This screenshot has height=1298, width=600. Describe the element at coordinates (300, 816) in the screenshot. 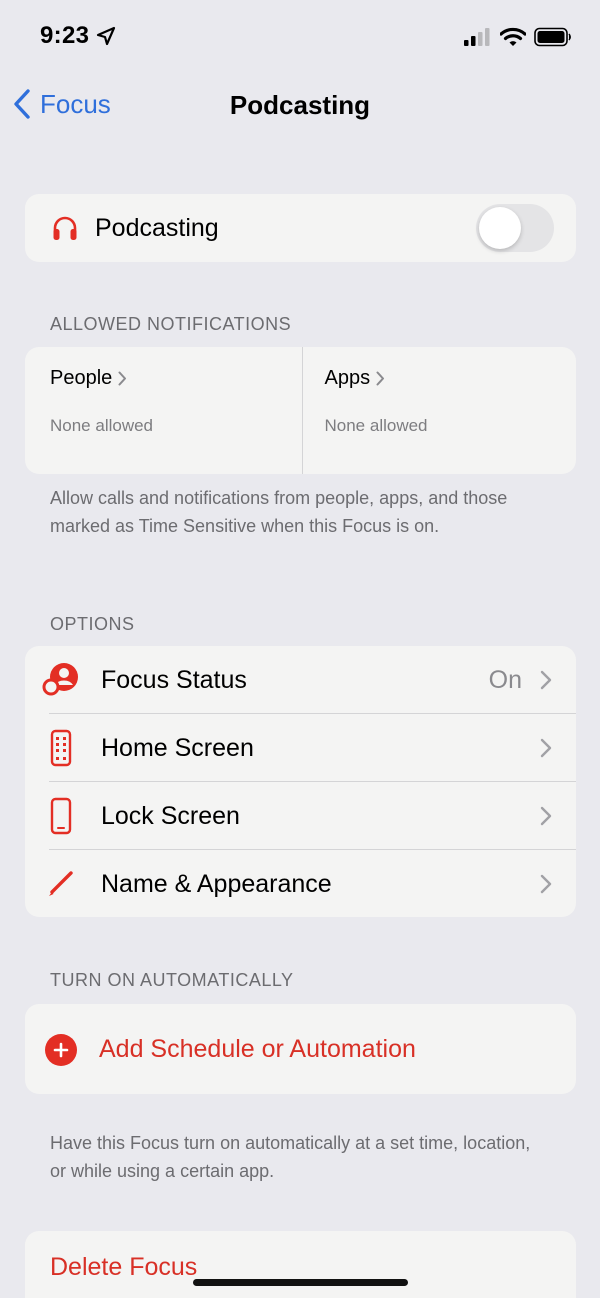

I see `option-lock-screen: Lock Screen` at that location.